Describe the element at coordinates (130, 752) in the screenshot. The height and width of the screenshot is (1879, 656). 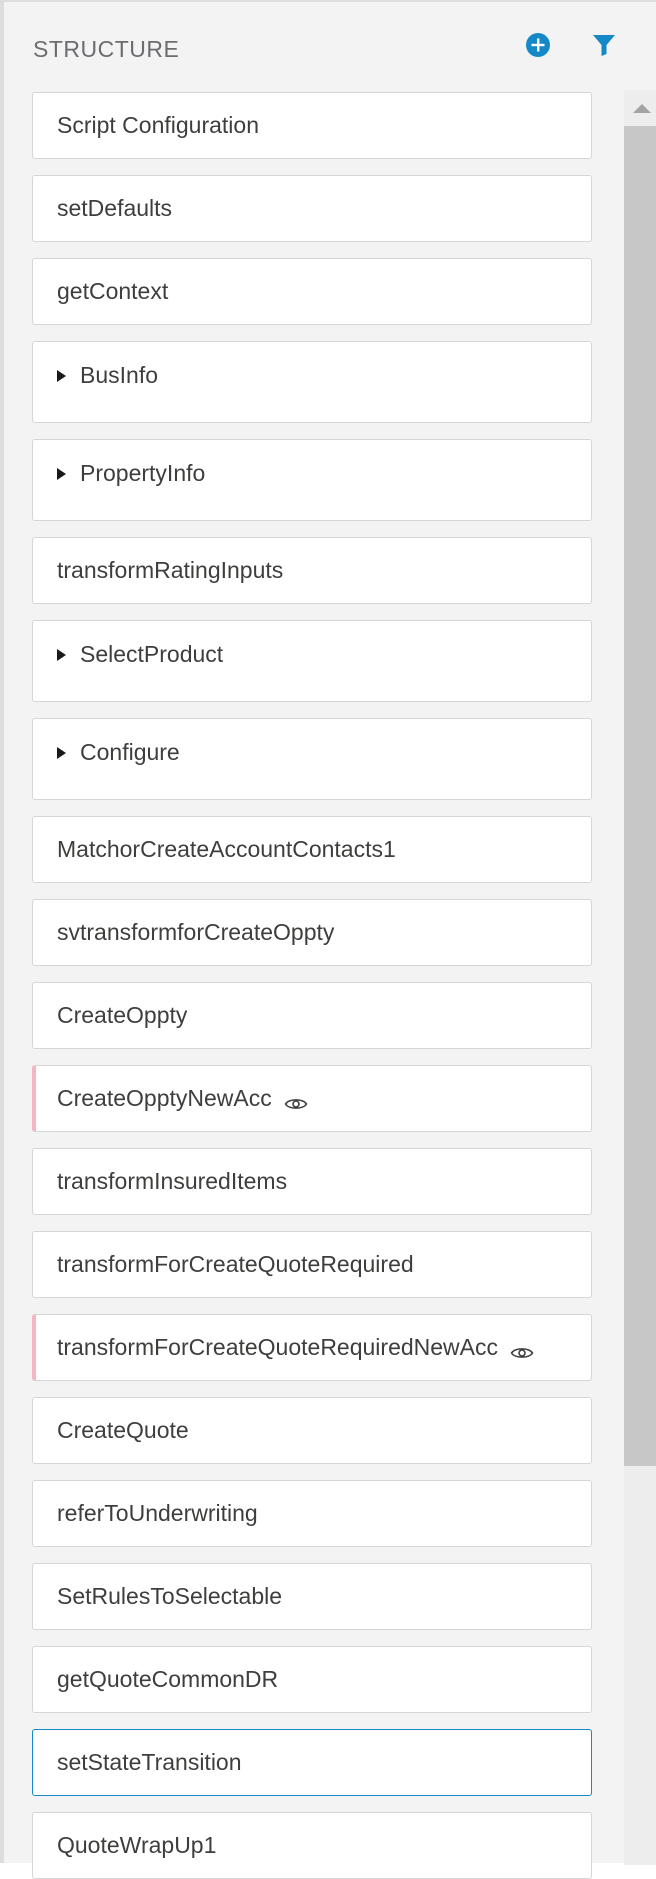
I see `step-label: Configure` at that location.